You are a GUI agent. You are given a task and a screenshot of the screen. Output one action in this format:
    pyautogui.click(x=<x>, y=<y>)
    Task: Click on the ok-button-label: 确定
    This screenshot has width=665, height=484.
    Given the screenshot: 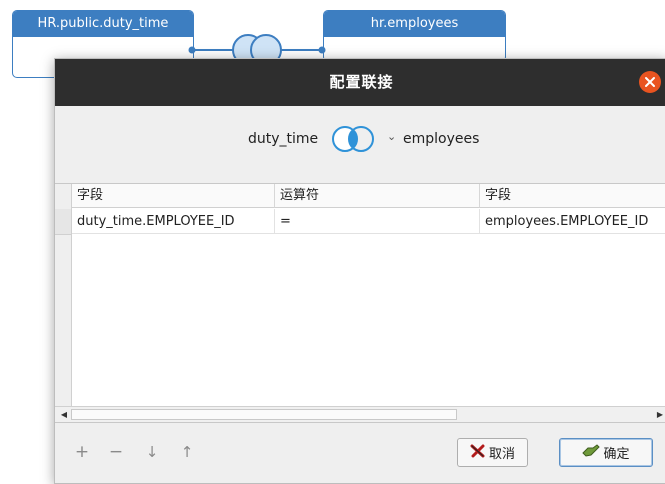 What is the action you would take?
    pyautogui.click(x=616, y=454)
    